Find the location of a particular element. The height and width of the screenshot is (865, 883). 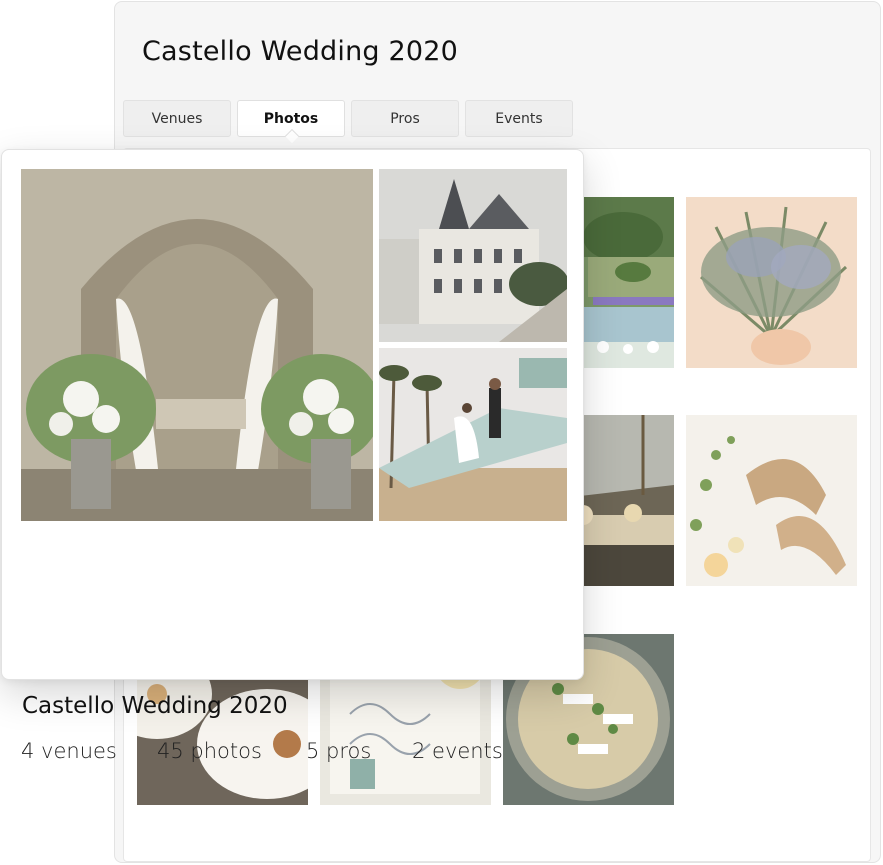

tab-venues: Venues is located at coordinates (177, 118).